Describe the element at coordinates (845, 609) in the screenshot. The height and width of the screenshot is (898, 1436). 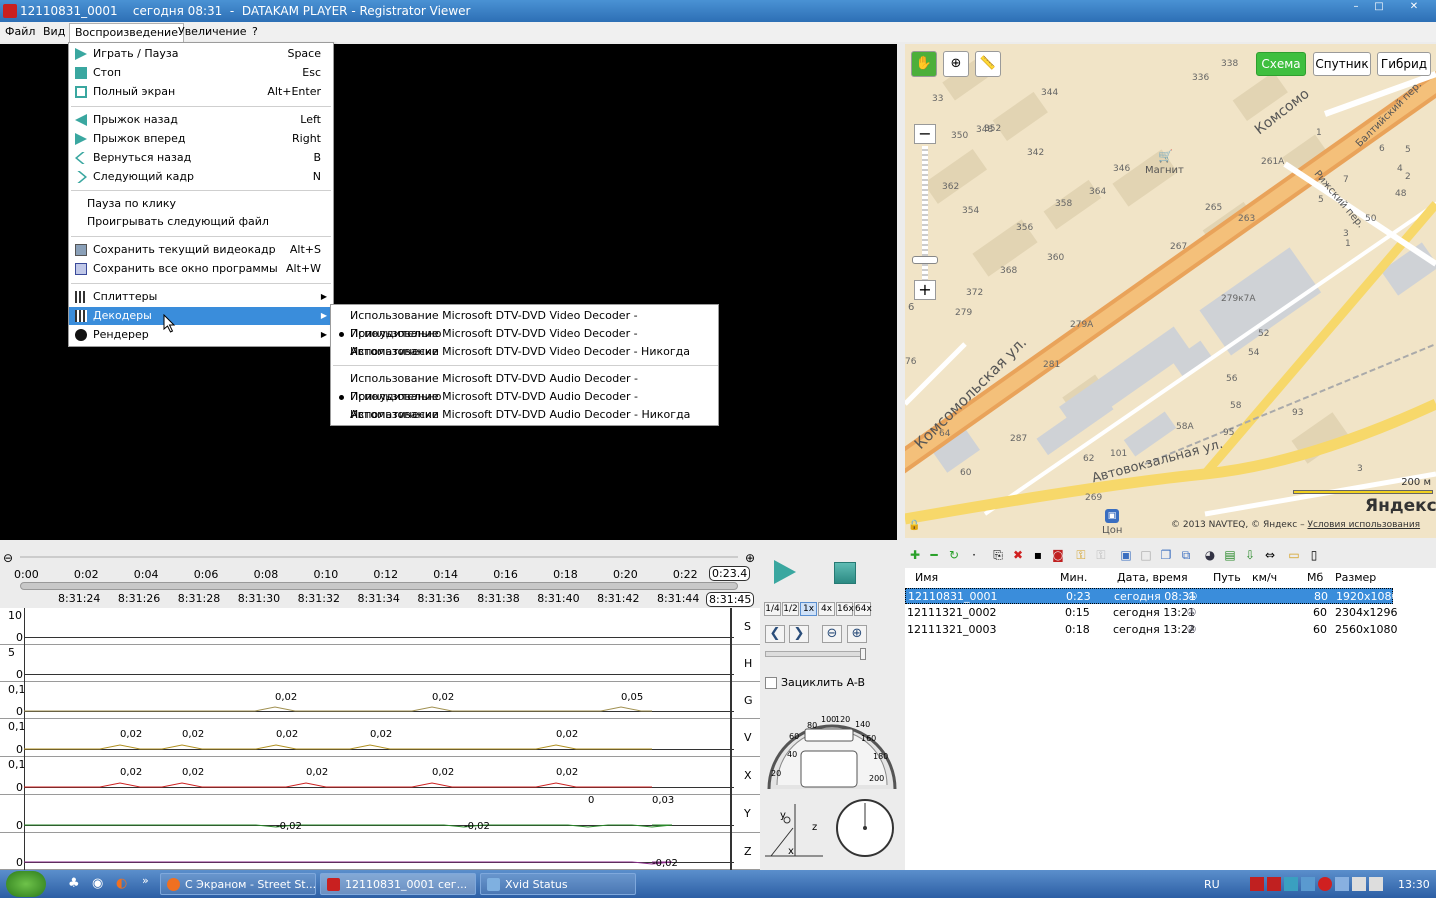
I see `speed-button: 16x` at that location.